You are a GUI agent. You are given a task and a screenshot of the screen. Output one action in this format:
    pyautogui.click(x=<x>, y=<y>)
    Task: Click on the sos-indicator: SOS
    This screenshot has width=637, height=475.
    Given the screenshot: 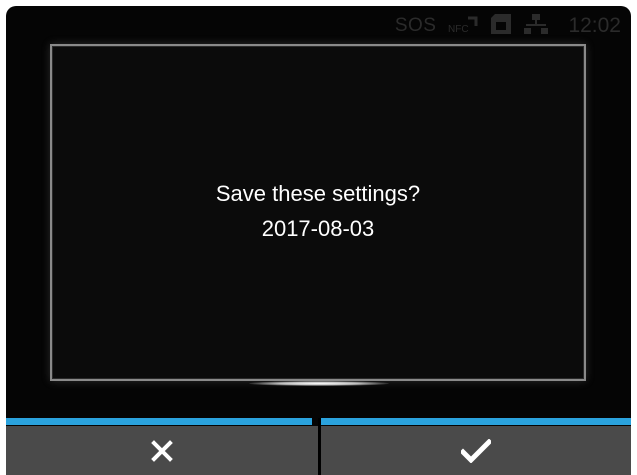 What is the action you would take?
    pyautogui.click(x=415, y=25)
    